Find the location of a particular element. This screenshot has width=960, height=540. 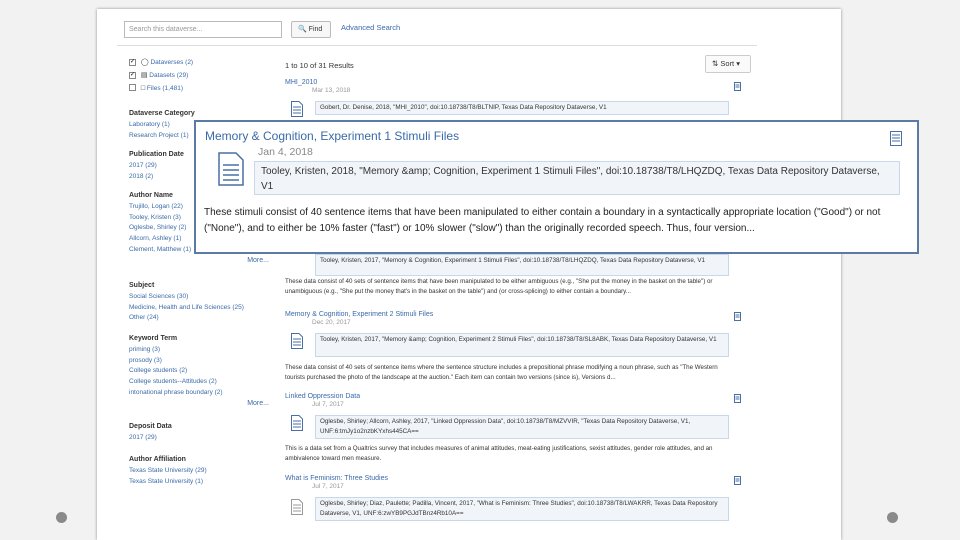

file-icon: □ is located at coordinates (143, 88).